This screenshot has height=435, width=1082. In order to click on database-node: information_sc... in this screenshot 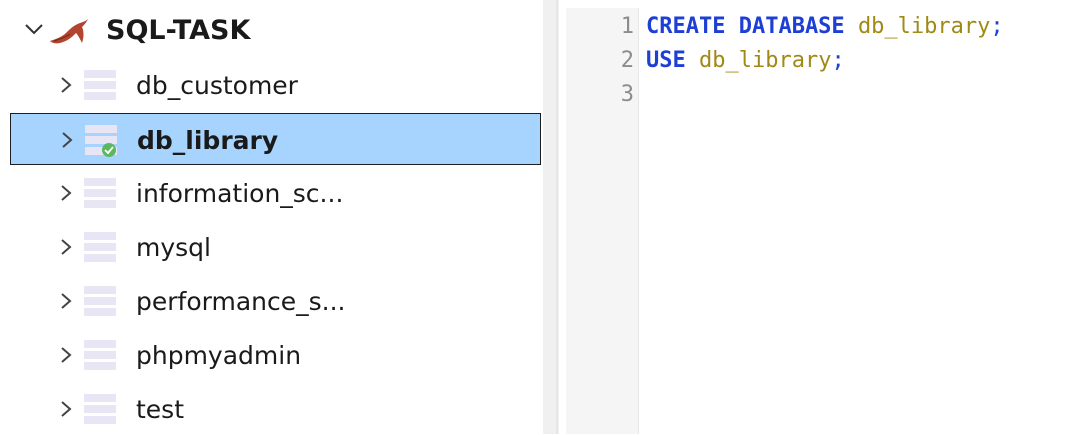, I will do `click(275, 193)`.